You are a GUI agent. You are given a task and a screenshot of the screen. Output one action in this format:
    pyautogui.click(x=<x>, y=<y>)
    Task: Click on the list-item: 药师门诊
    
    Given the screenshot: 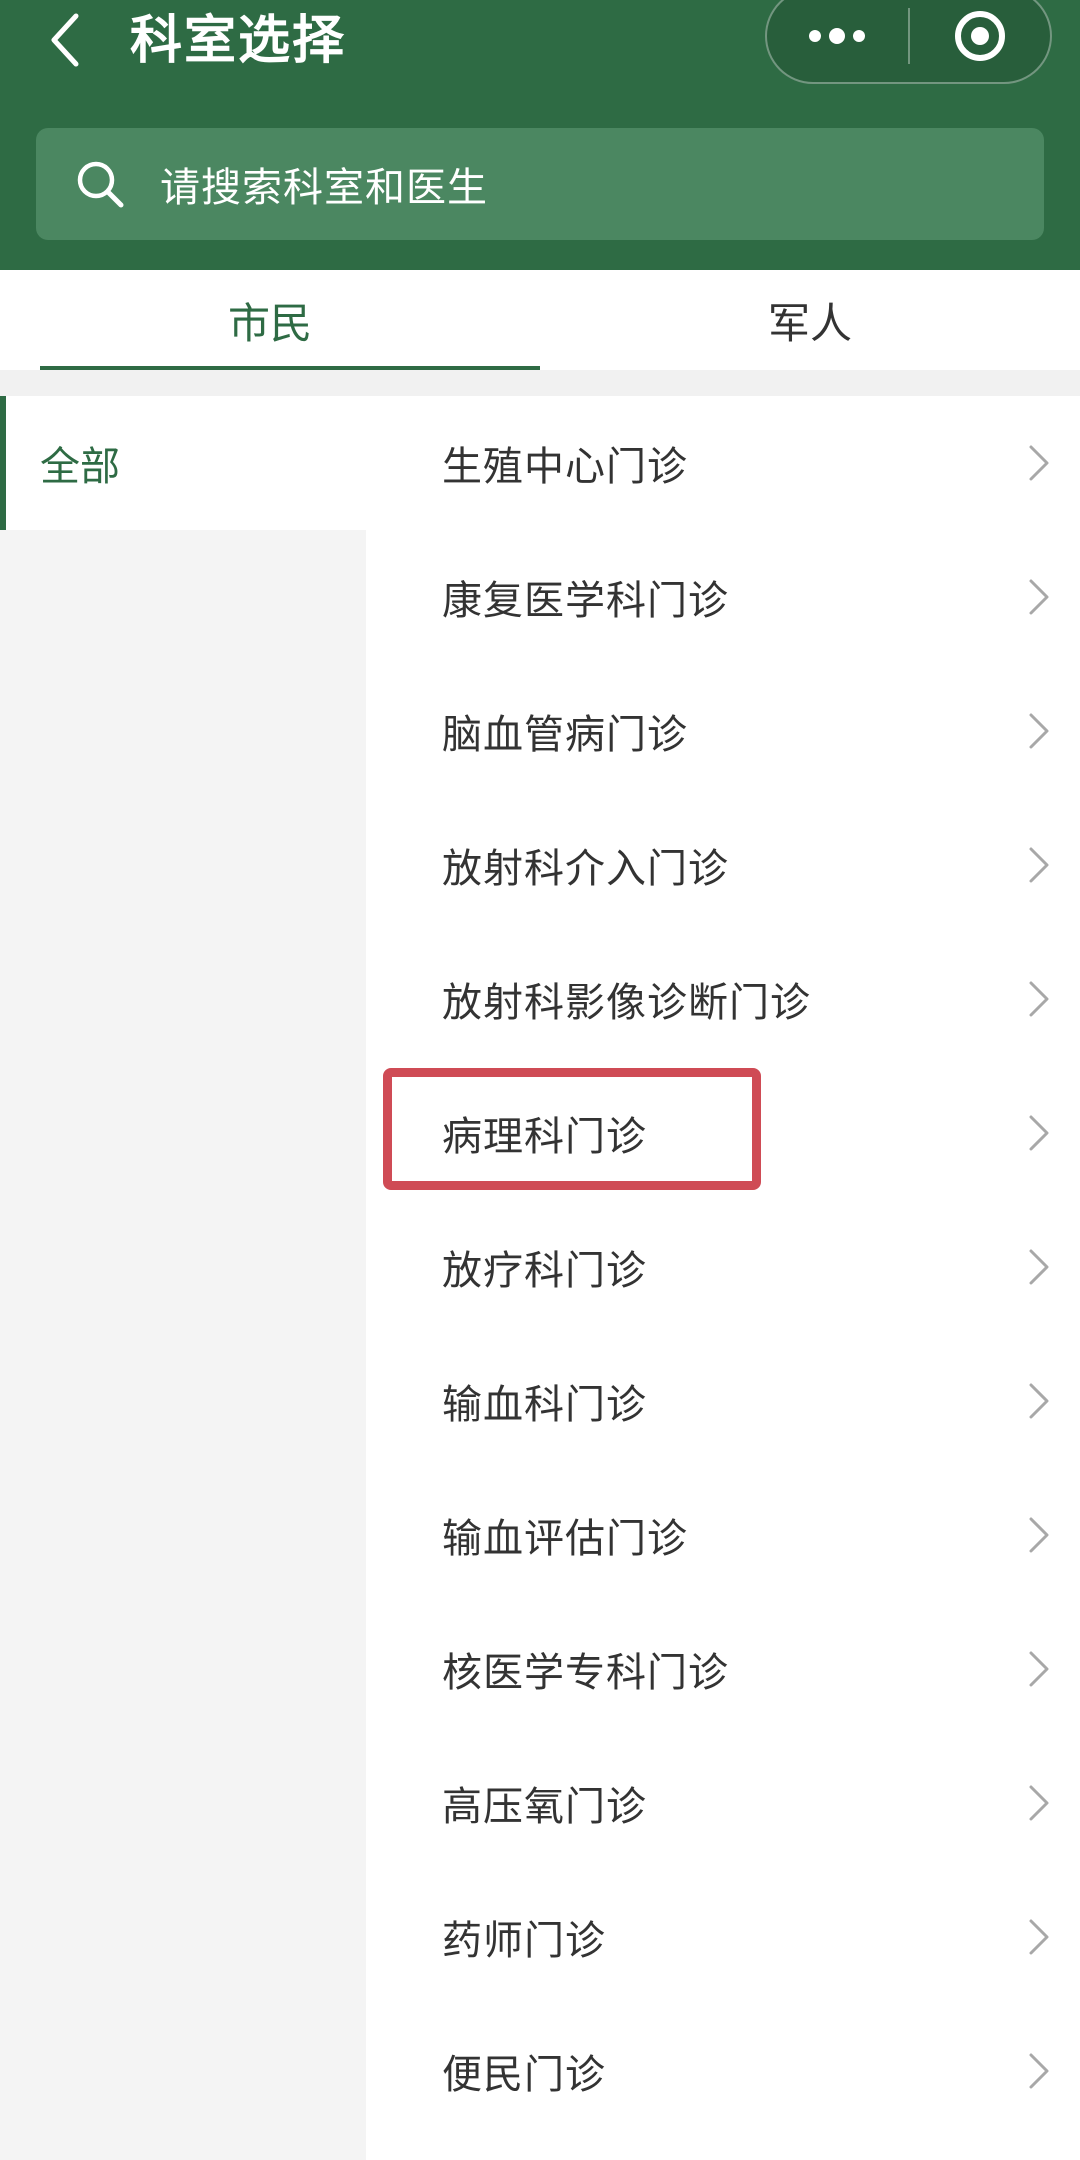 What is the action you would take?
    pyautogui.click(x=723, y=1937)
    